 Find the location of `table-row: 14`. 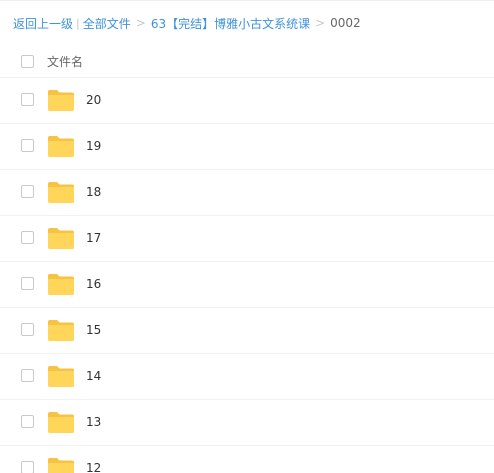

table-row: 14 is located at coordinates (247, 377).